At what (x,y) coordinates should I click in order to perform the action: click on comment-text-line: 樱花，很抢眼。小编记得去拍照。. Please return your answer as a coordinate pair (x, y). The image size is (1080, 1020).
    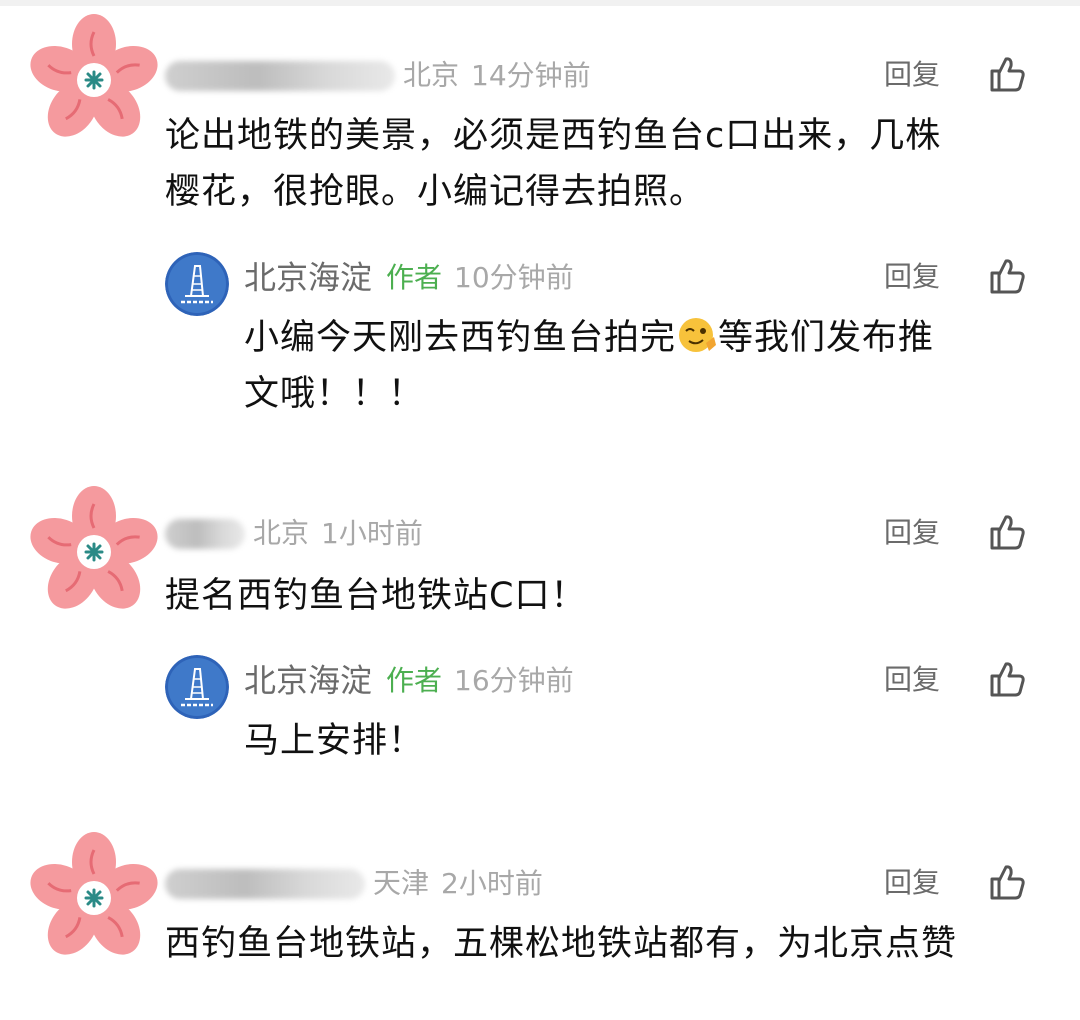
    Looking at the image, I should click on (435, 192).